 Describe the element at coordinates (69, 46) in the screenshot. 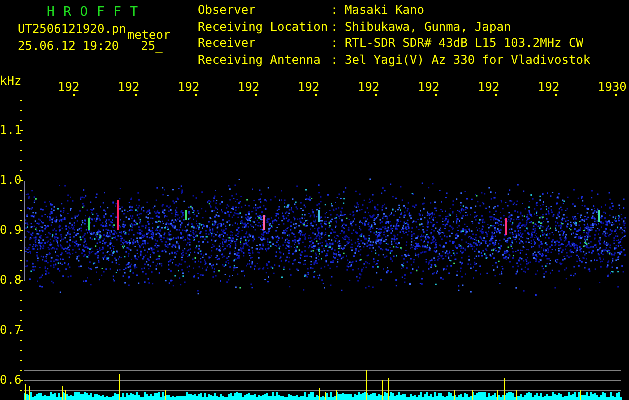

I see `date-time: 25.06.12 19:20` at that location.